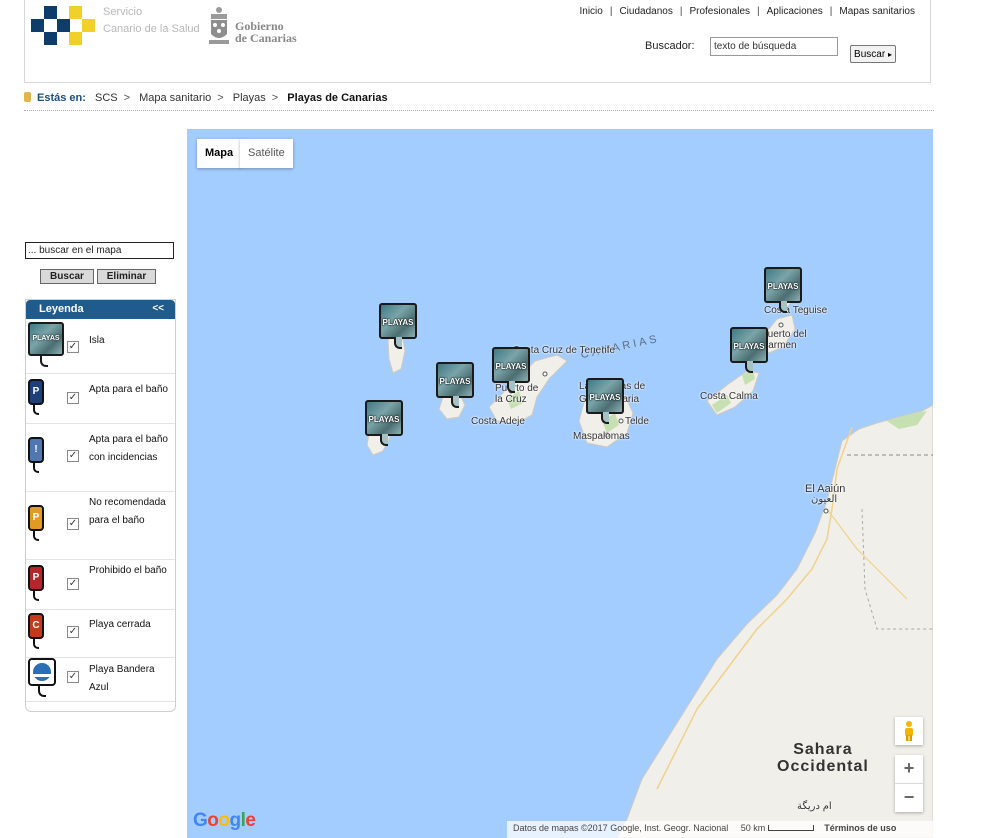  Describe the element at coordinates (66, 26) in the screenshot. I see `scs-logo` at that location.